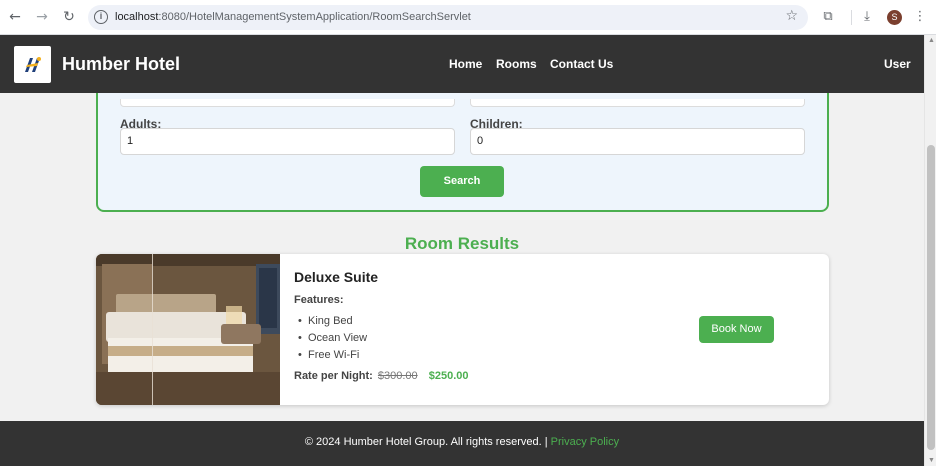 The image size is (936, 466). I want to click on profile-avatar: S, so click(894, 17).